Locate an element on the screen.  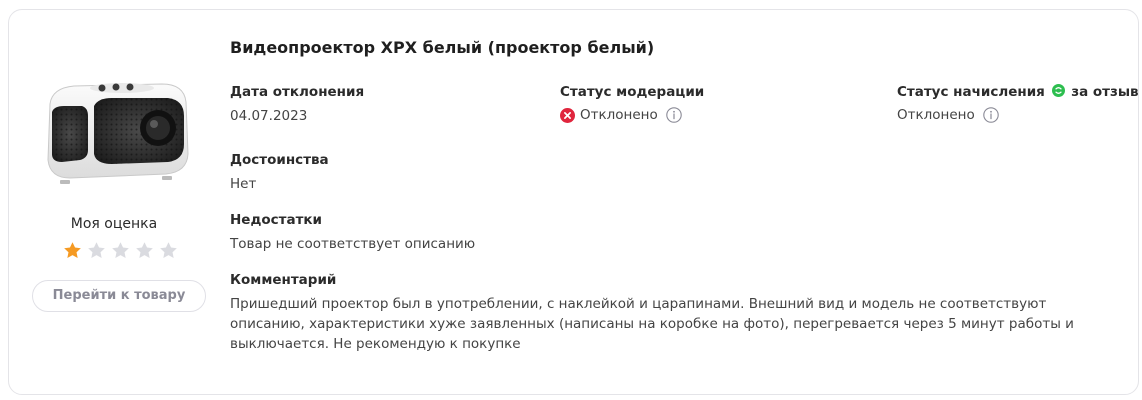
accrual-status-label: Статус начисления за отзыв is located at coordinates (1018, 92).